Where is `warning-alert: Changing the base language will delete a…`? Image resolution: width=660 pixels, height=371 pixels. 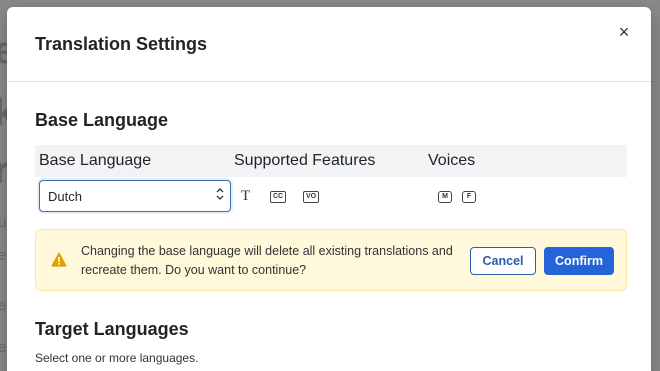 warning-alert: Changing the base language will delete a… is located at coordinates (331, 260).